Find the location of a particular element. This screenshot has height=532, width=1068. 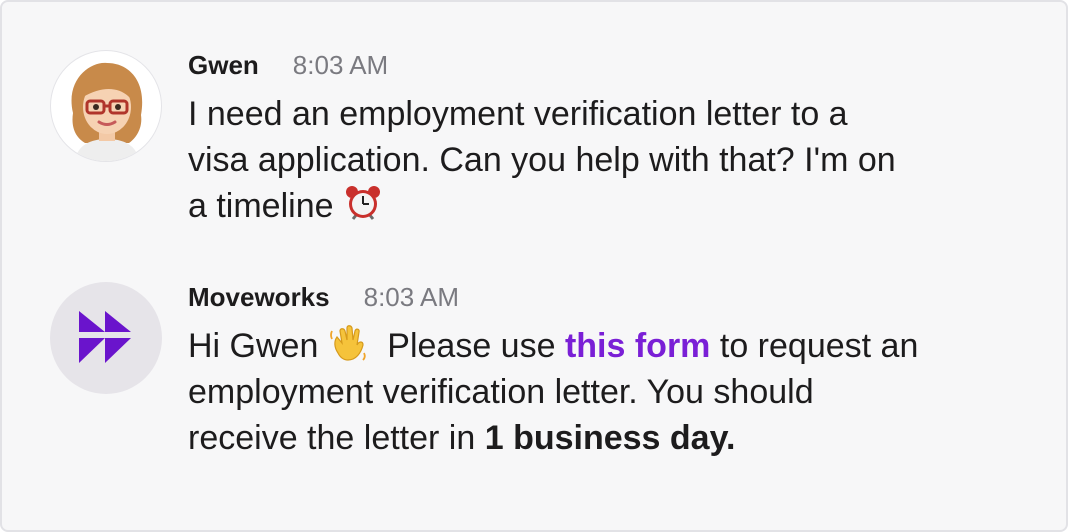

message-header: Moveworks 8:03 AM is located at coordinates (618, 302).